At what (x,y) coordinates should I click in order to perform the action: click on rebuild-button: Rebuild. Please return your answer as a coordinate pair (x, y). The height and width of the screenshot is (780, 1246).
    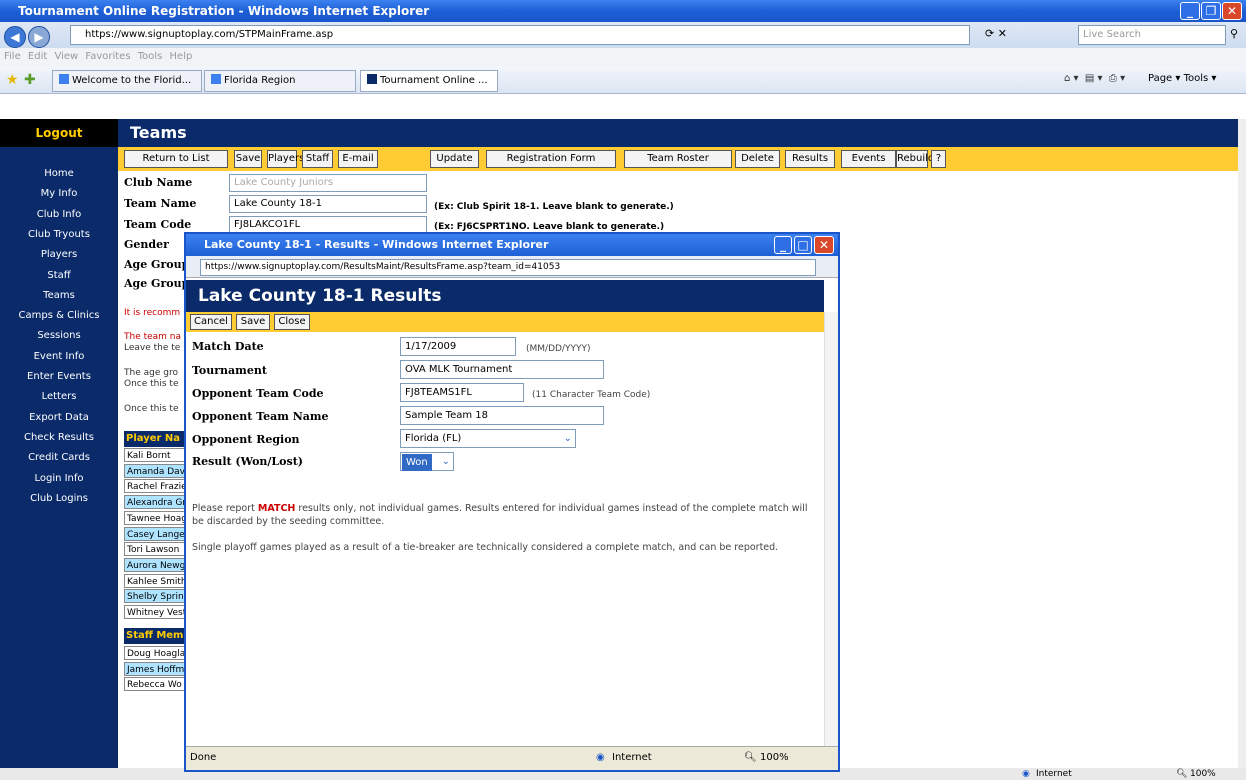
    Looking at the image, I should click on (915, 159).